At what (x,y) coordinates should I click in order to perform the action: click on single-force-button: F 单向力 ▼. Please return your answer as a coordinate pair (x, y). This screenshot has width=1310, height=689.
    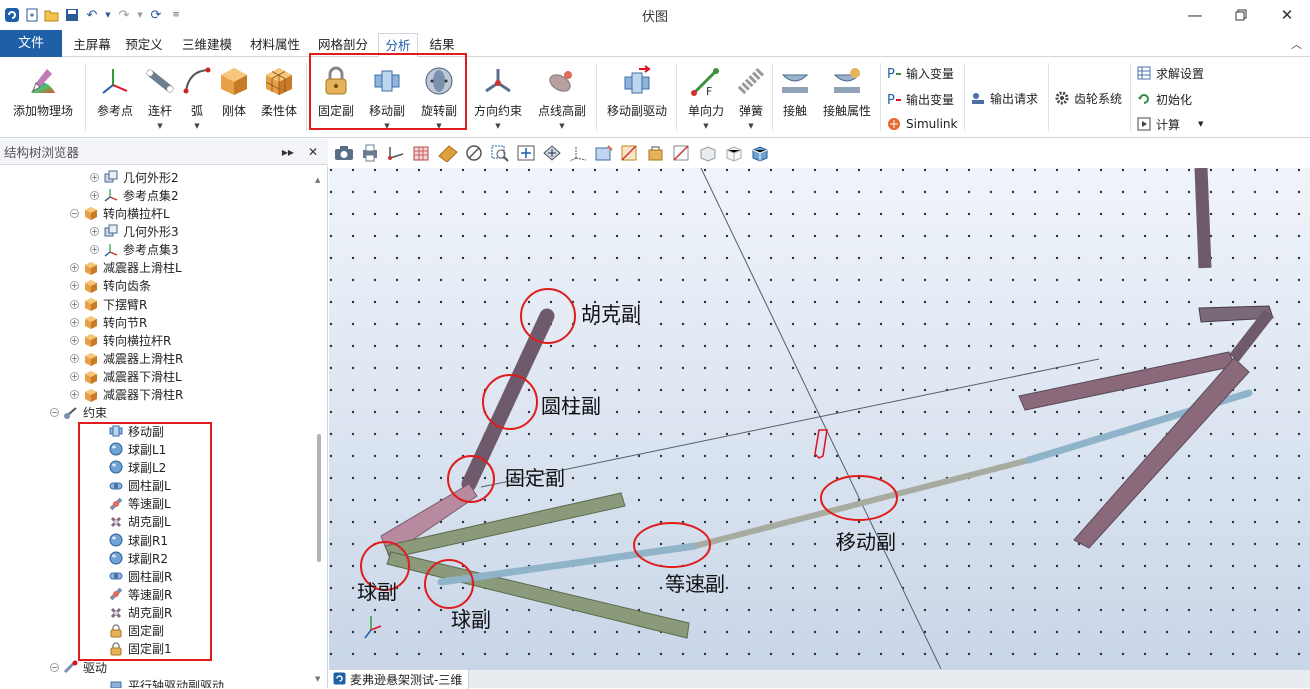
    Looking at the image, I should click on (706, 98).